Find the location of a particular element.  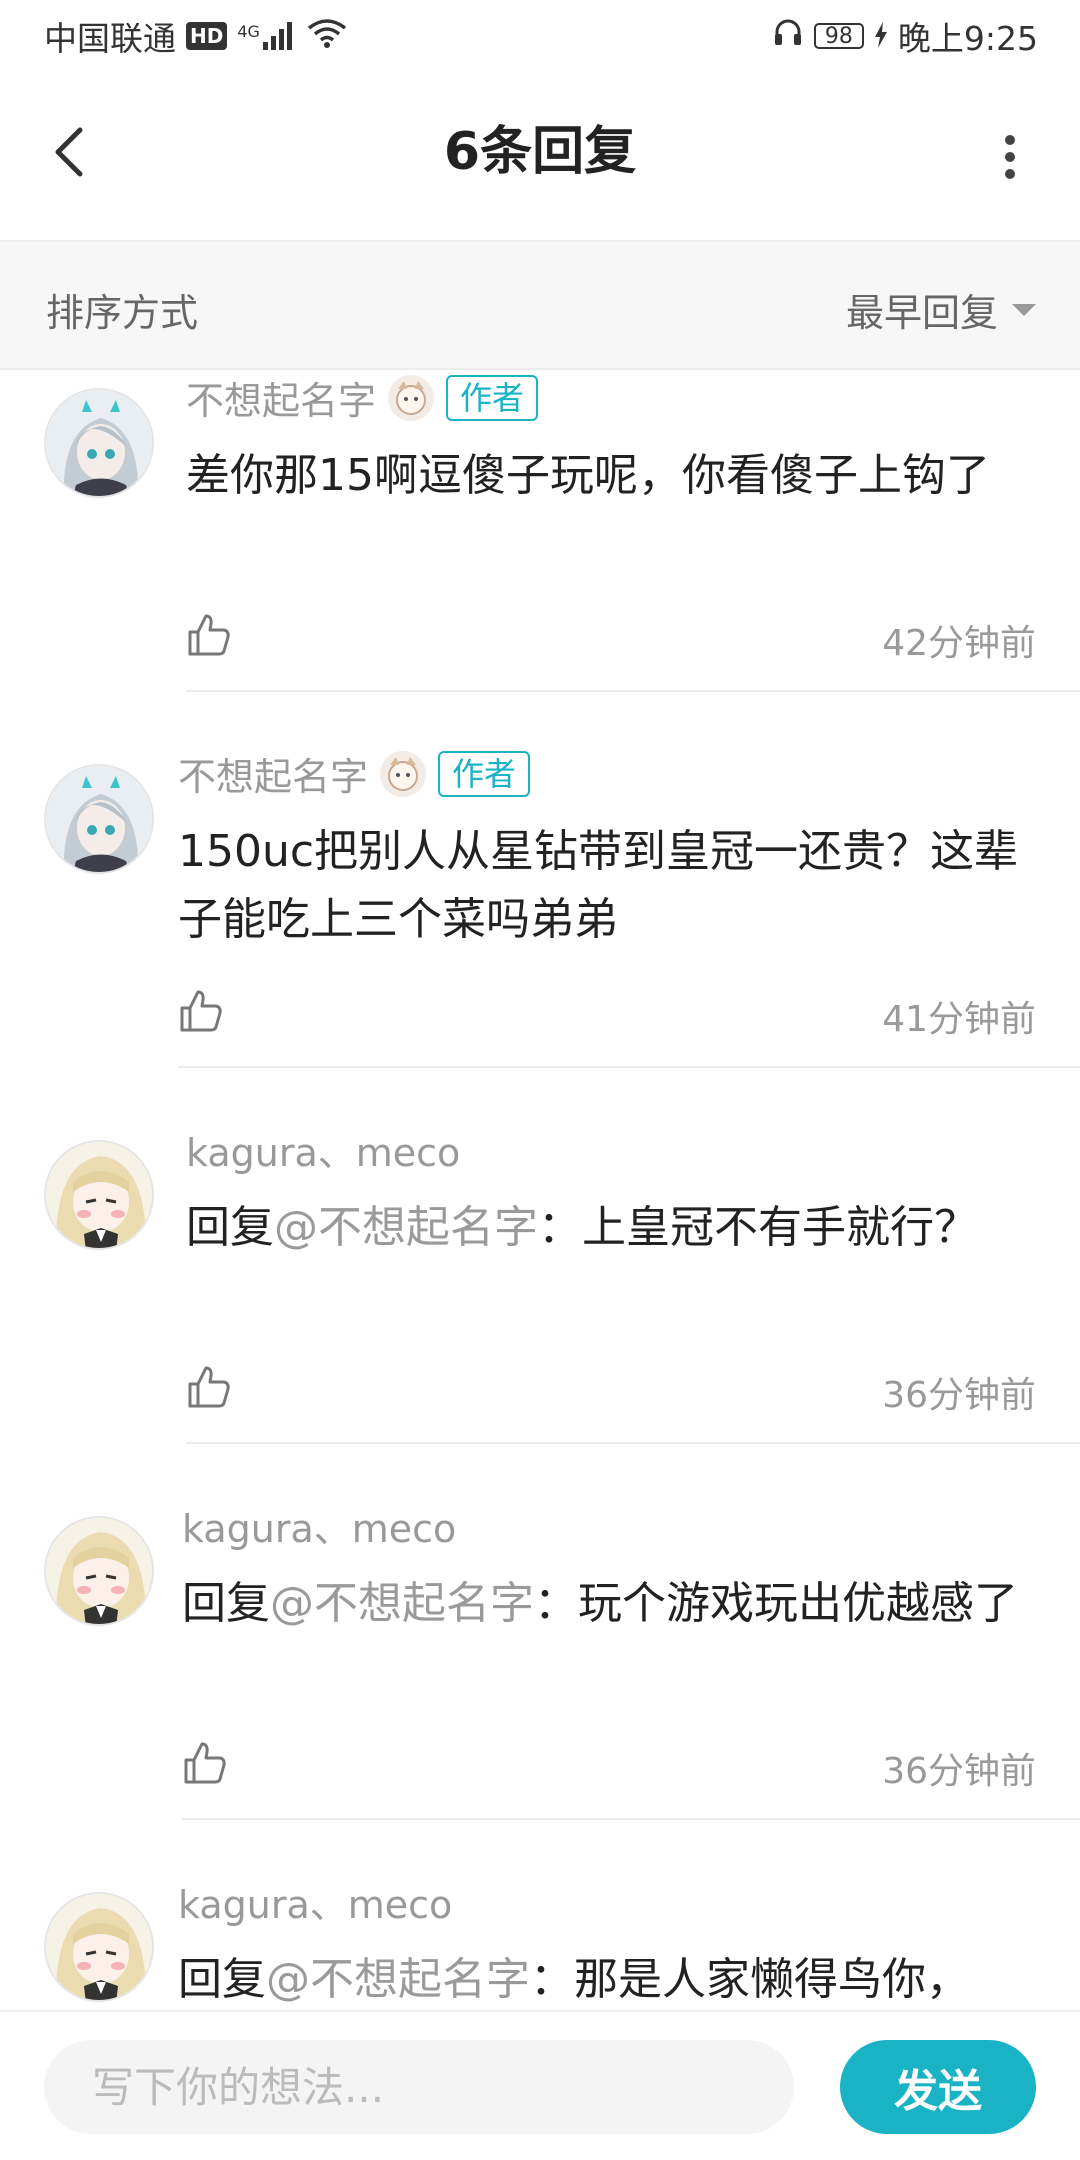

send-button: 发送 is located at coordinates (938, 2087).